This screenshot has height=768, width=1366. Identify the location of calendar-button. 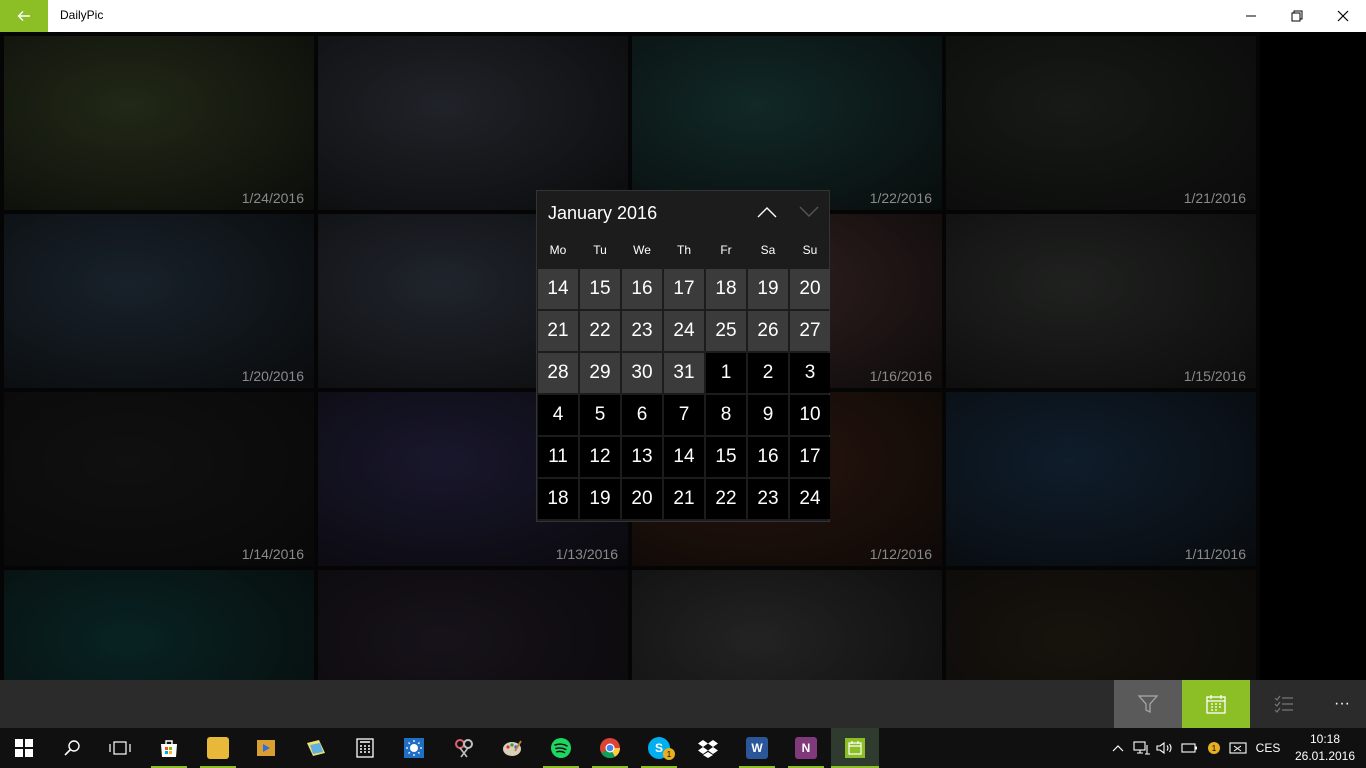
(1216, 704).